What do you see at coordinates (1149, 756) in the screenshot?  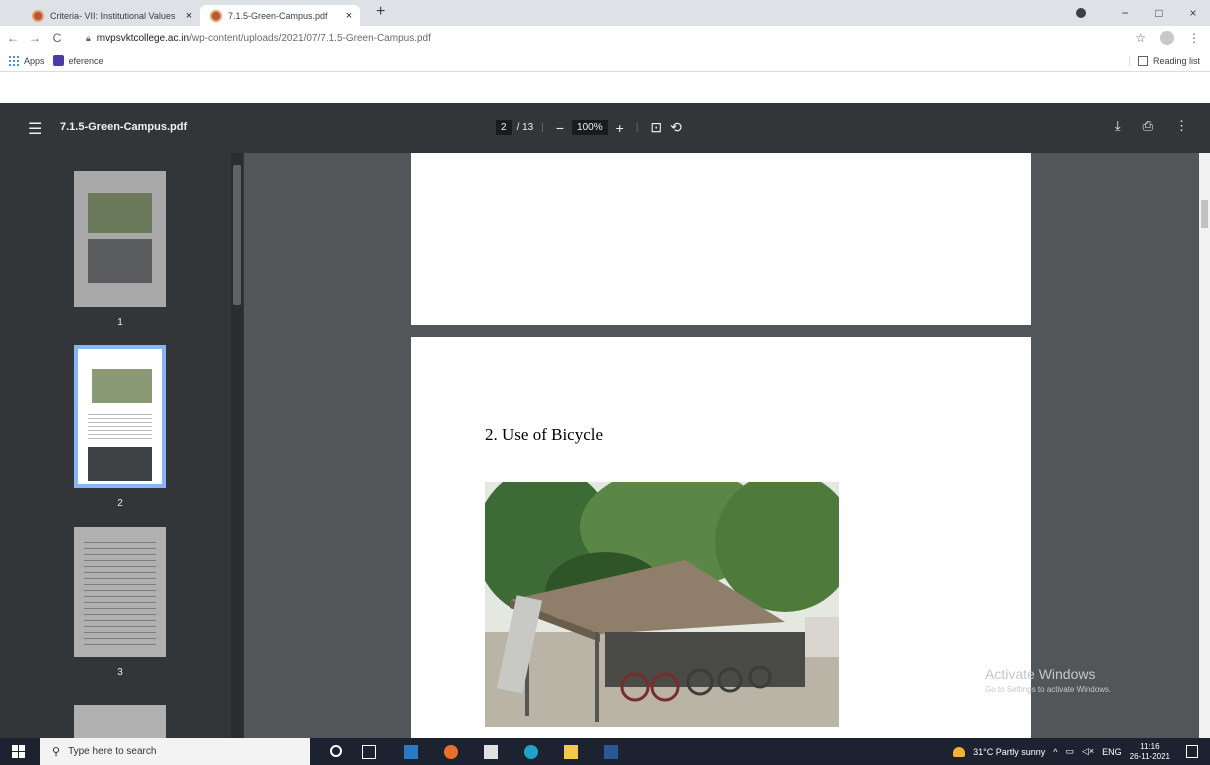 I see `date: 26-11-2021` at bounding box center [1149, 756].